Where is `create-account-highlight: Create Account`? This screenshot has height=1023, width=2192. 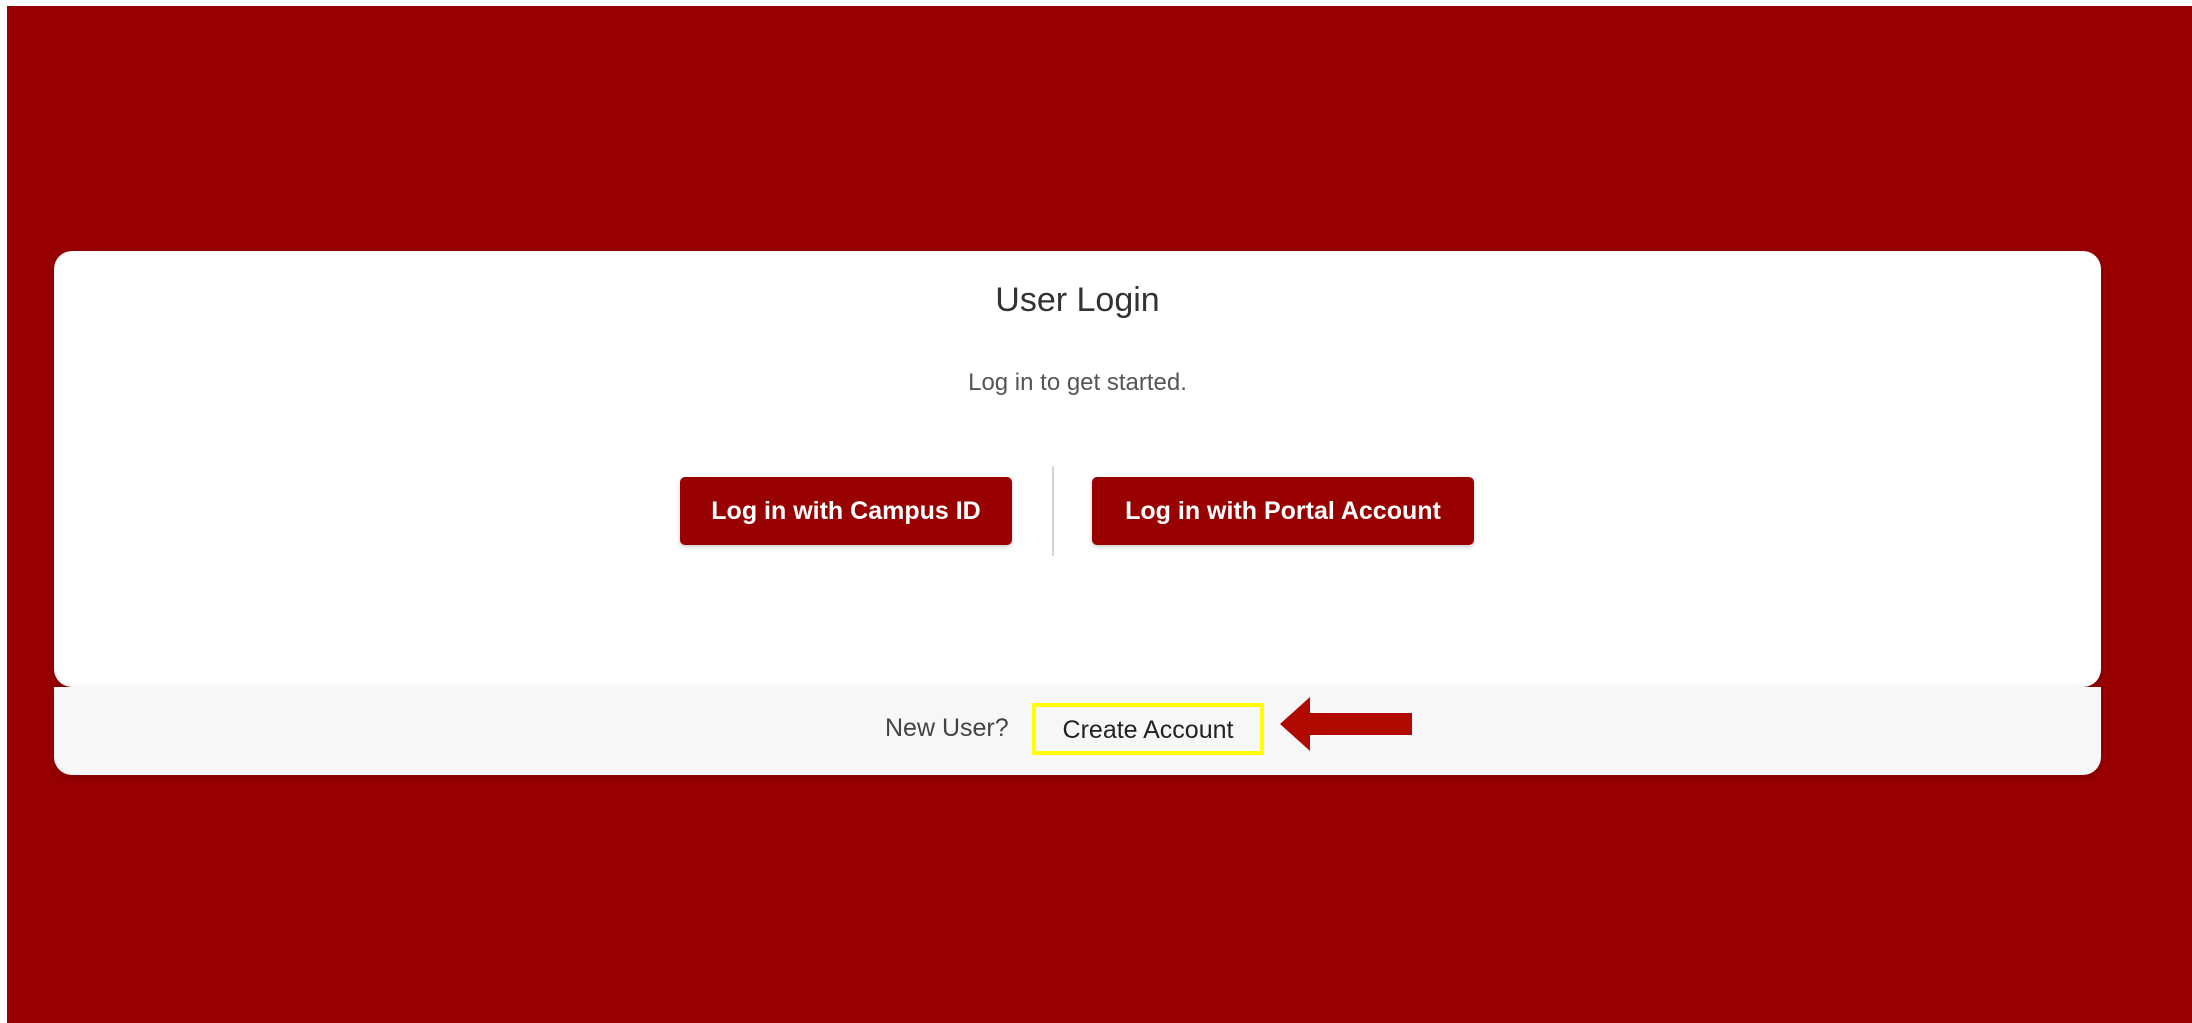 create-account-highlight: Create Account is located at coordinates (1148, 729).